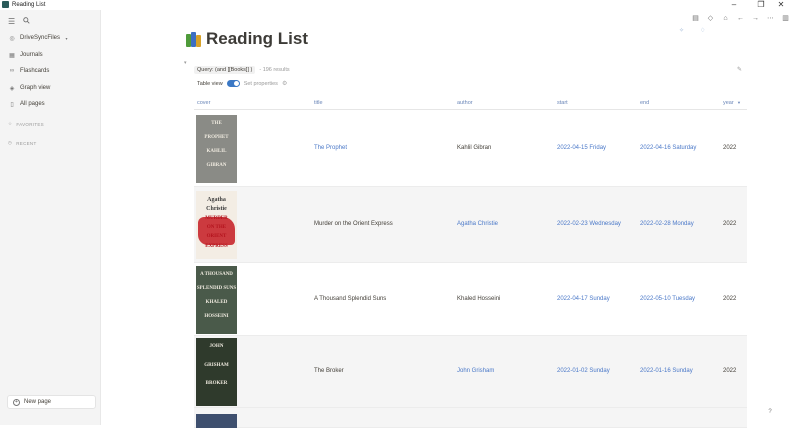 The height and width of the screenshot is (428, 791). I want to click on clock-icon: ◷, so click(10, 142).